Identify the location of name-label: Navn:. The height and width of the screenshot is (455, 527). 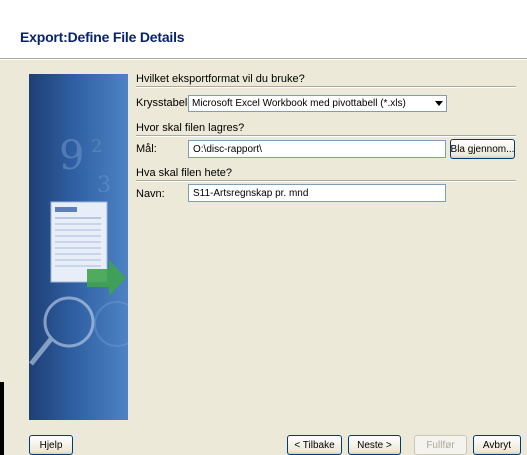
(150, 194).